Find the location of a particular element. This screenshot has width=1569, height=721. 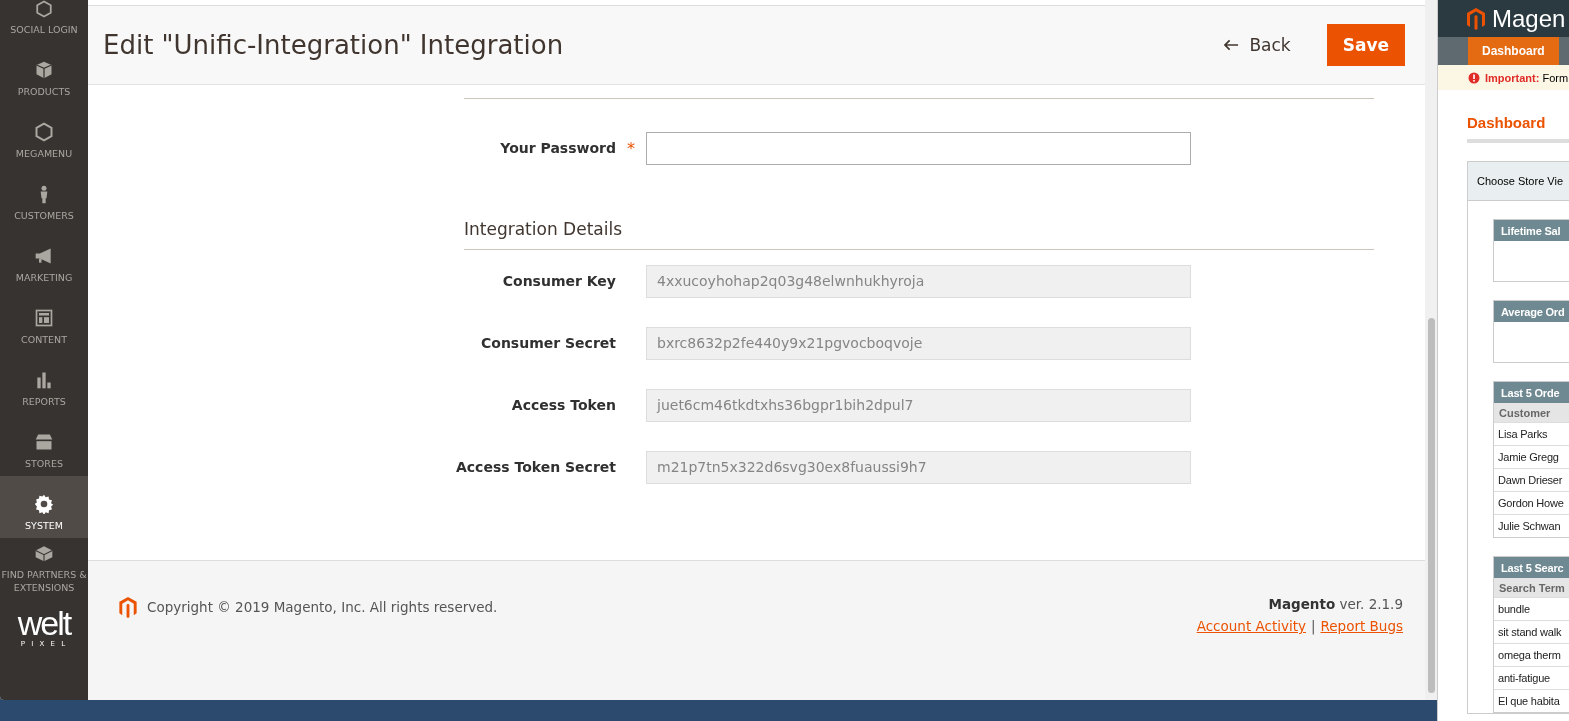

page-title: Edit "Unific-Integration" Integration is located at coordinates (334, 45).